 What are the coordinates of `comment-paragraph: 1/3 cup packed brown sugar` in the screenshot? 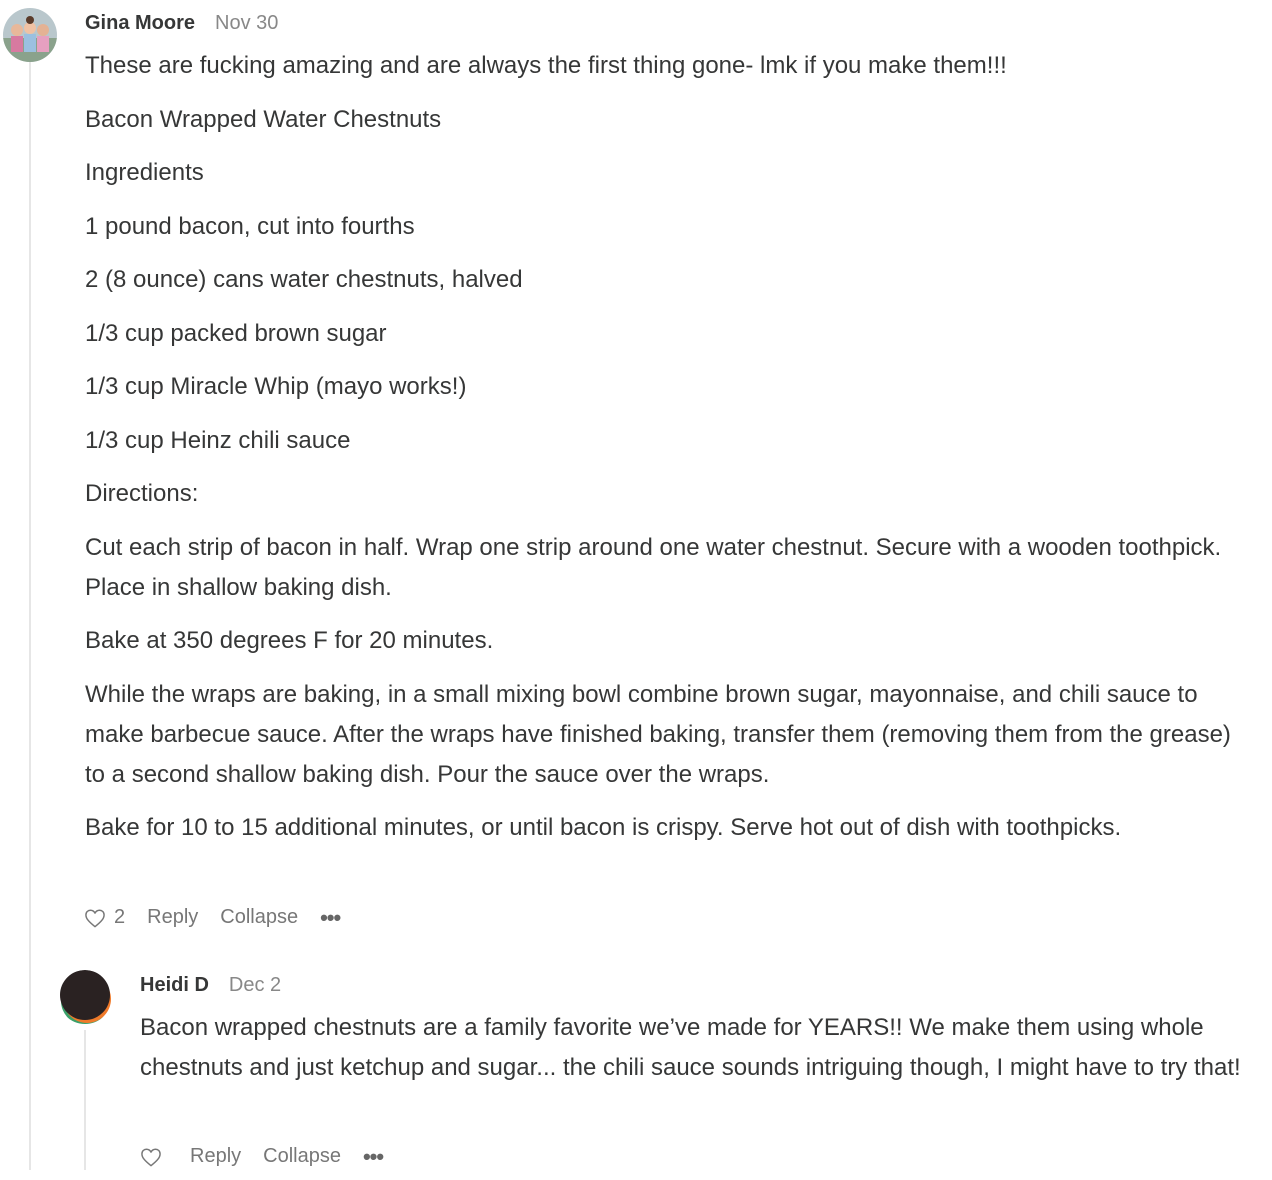 It's located at (236, 333).